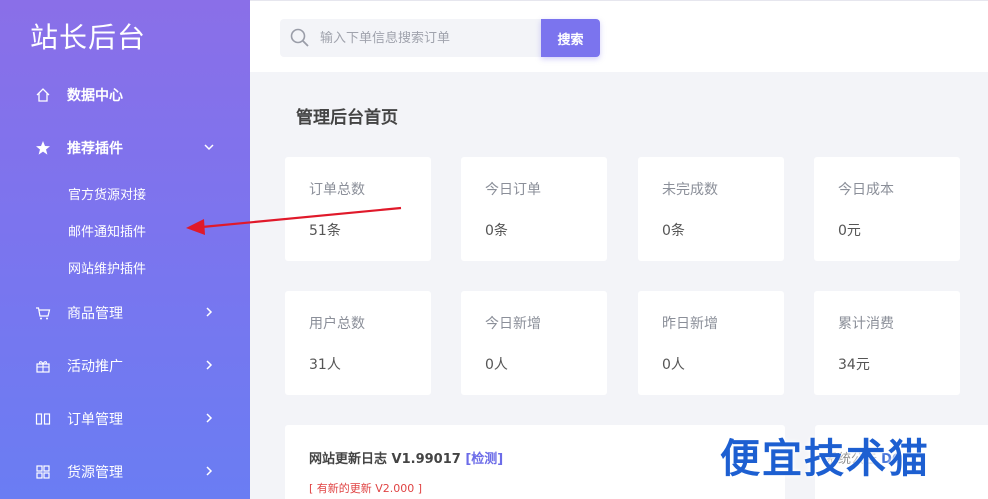  I want to click on stat-label: 昨日新增, so click(690, 324).